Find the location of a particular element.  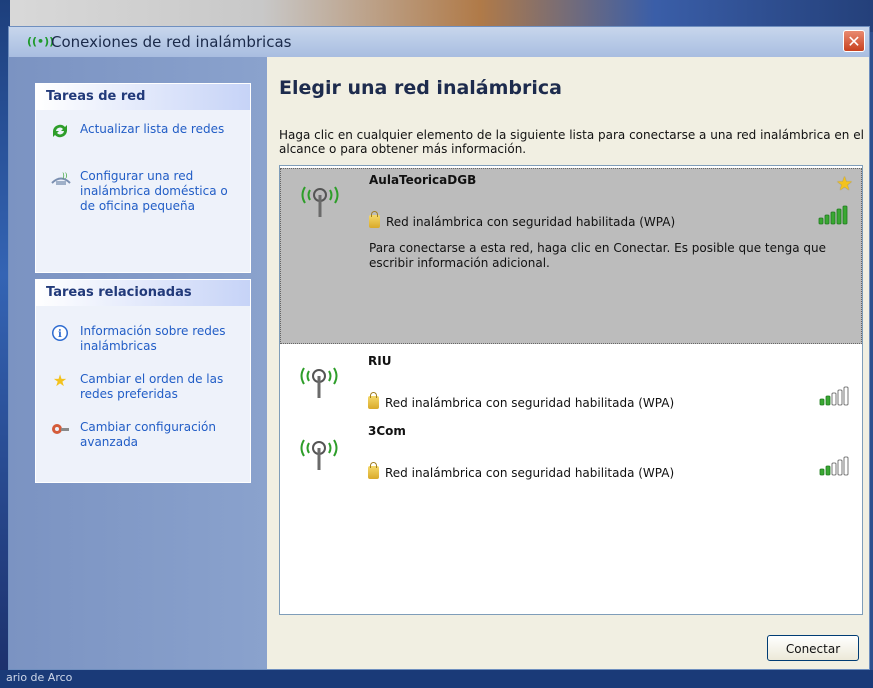

info-icon: i is located at coordinates (60, 333).